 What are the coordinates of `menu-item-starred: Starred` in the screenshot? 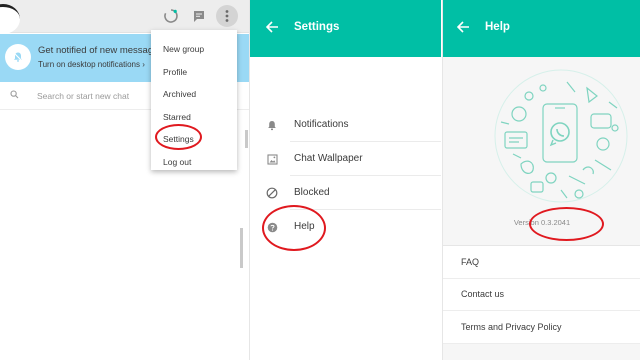 It's located at (194, 117).